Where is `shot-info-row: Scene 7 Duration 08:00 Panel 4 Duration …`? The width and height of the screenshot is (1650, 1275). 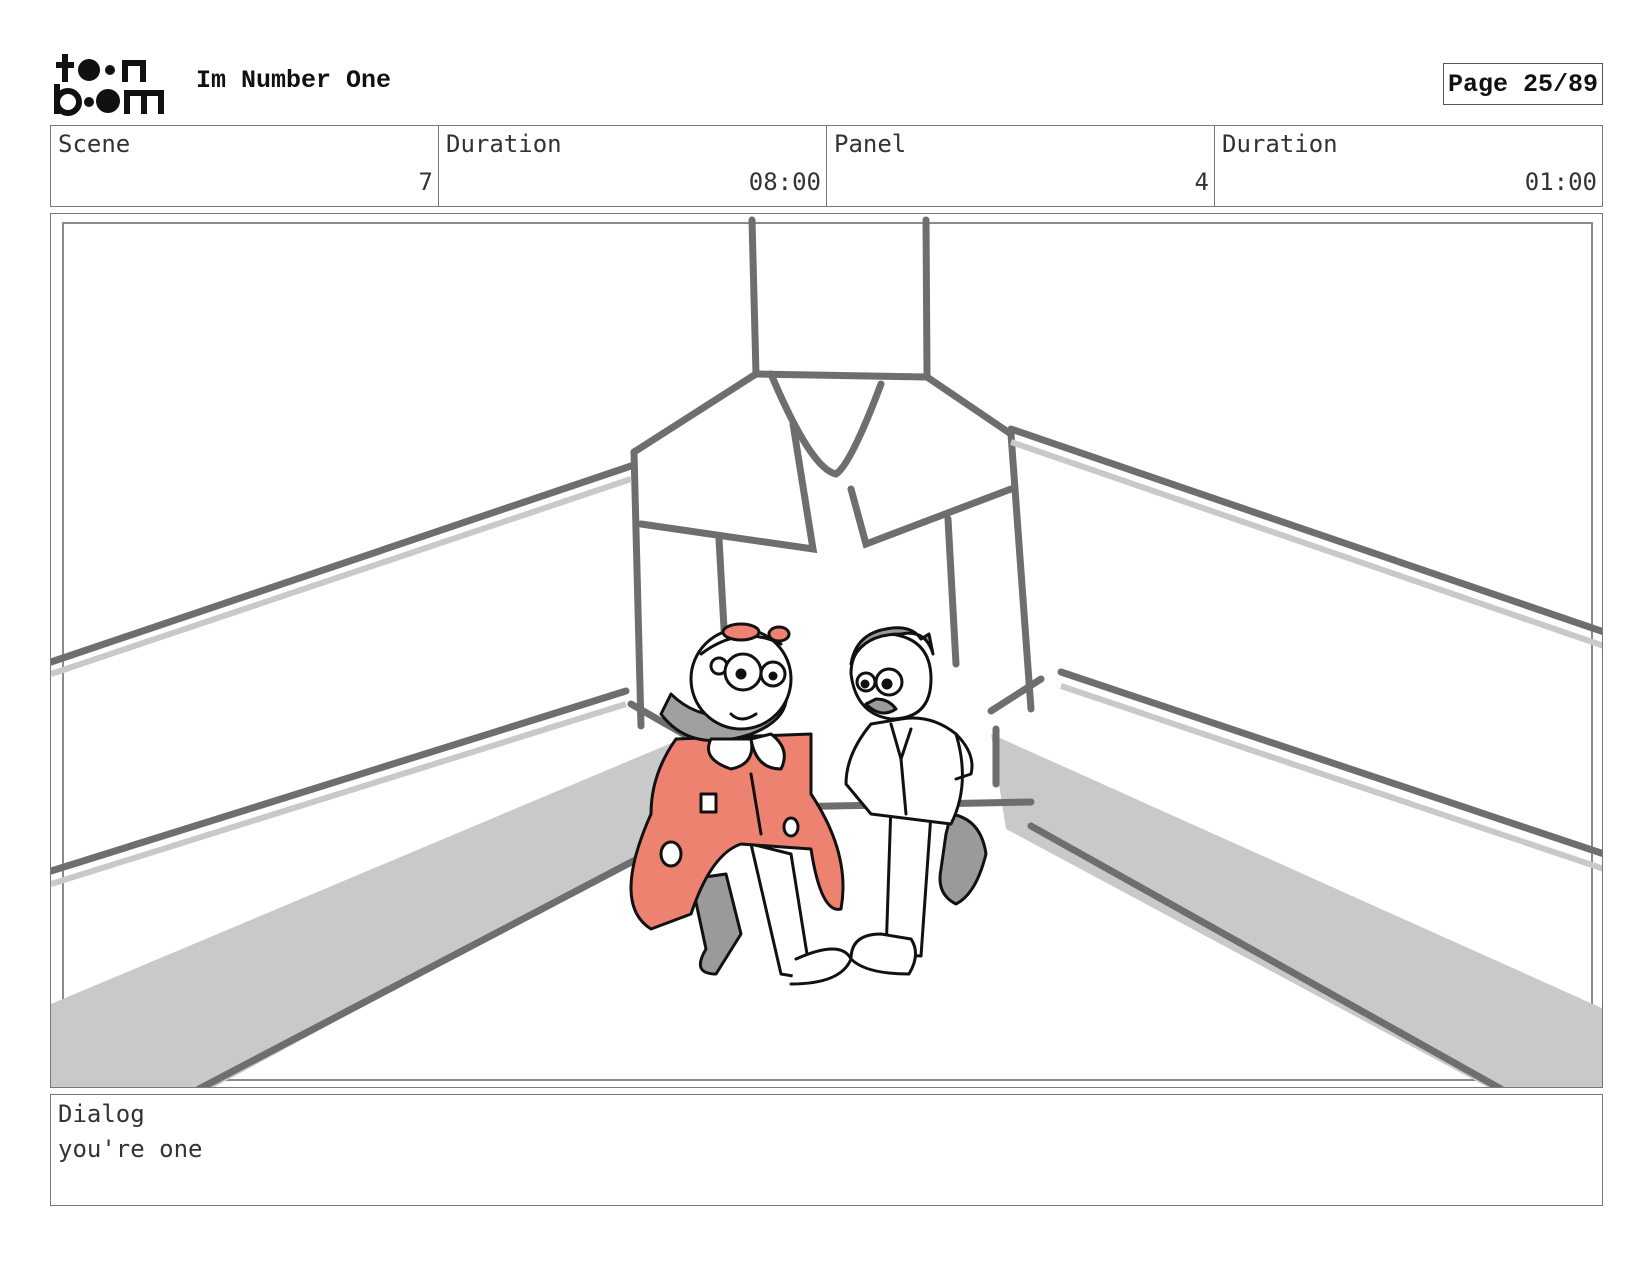
shot-info-row: Scene 7 Duration 08:00 Panel 4 Duration … is located at coordinates (826, 166).